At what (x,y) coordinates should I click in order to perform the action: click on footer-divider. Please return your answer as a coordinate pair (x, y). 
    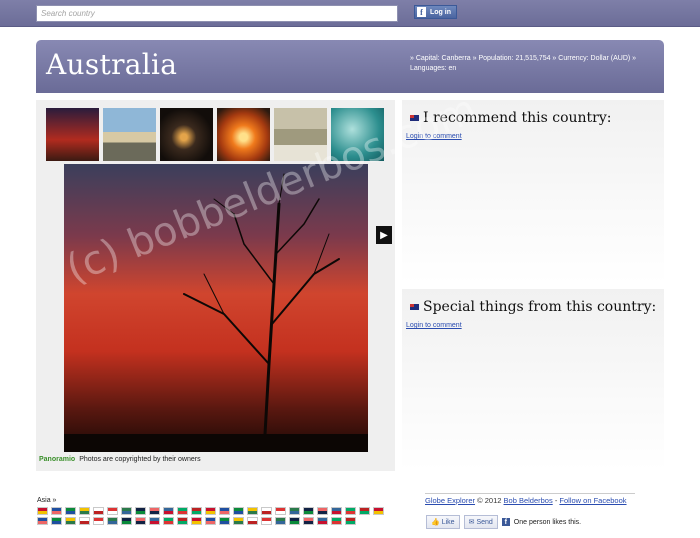
    Looking at the image, I should click on (530, 493).